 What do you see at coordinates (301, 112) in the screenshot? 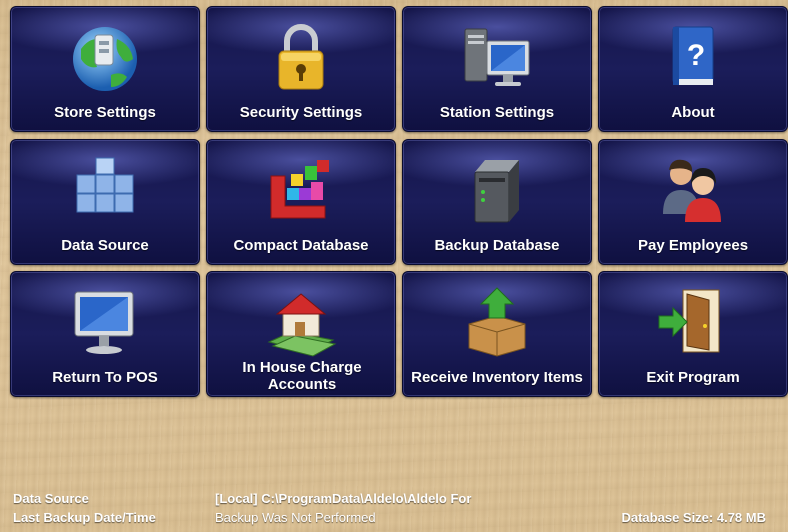
I see `tile-label: Security Settings` at bounding box center [301, 112].